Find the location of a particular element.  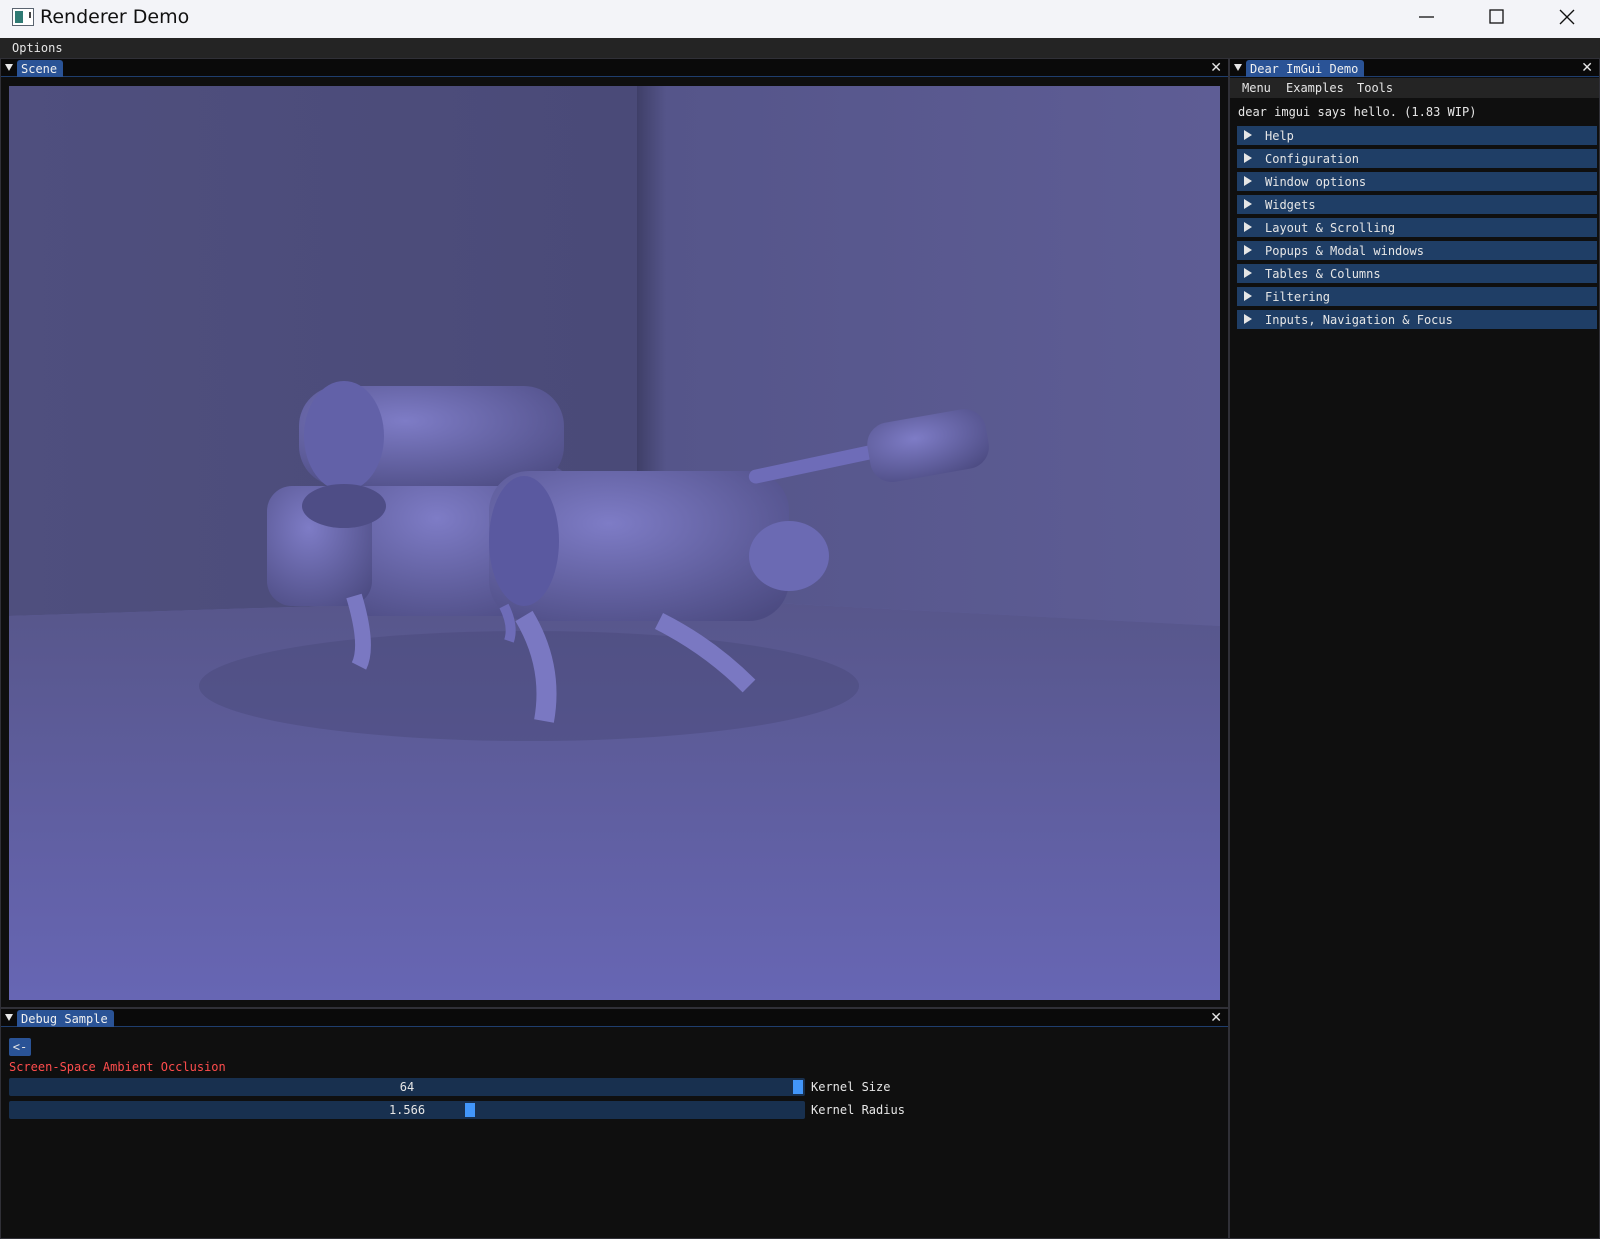

tab-scene: Scene is located at coordinates (40, 68).